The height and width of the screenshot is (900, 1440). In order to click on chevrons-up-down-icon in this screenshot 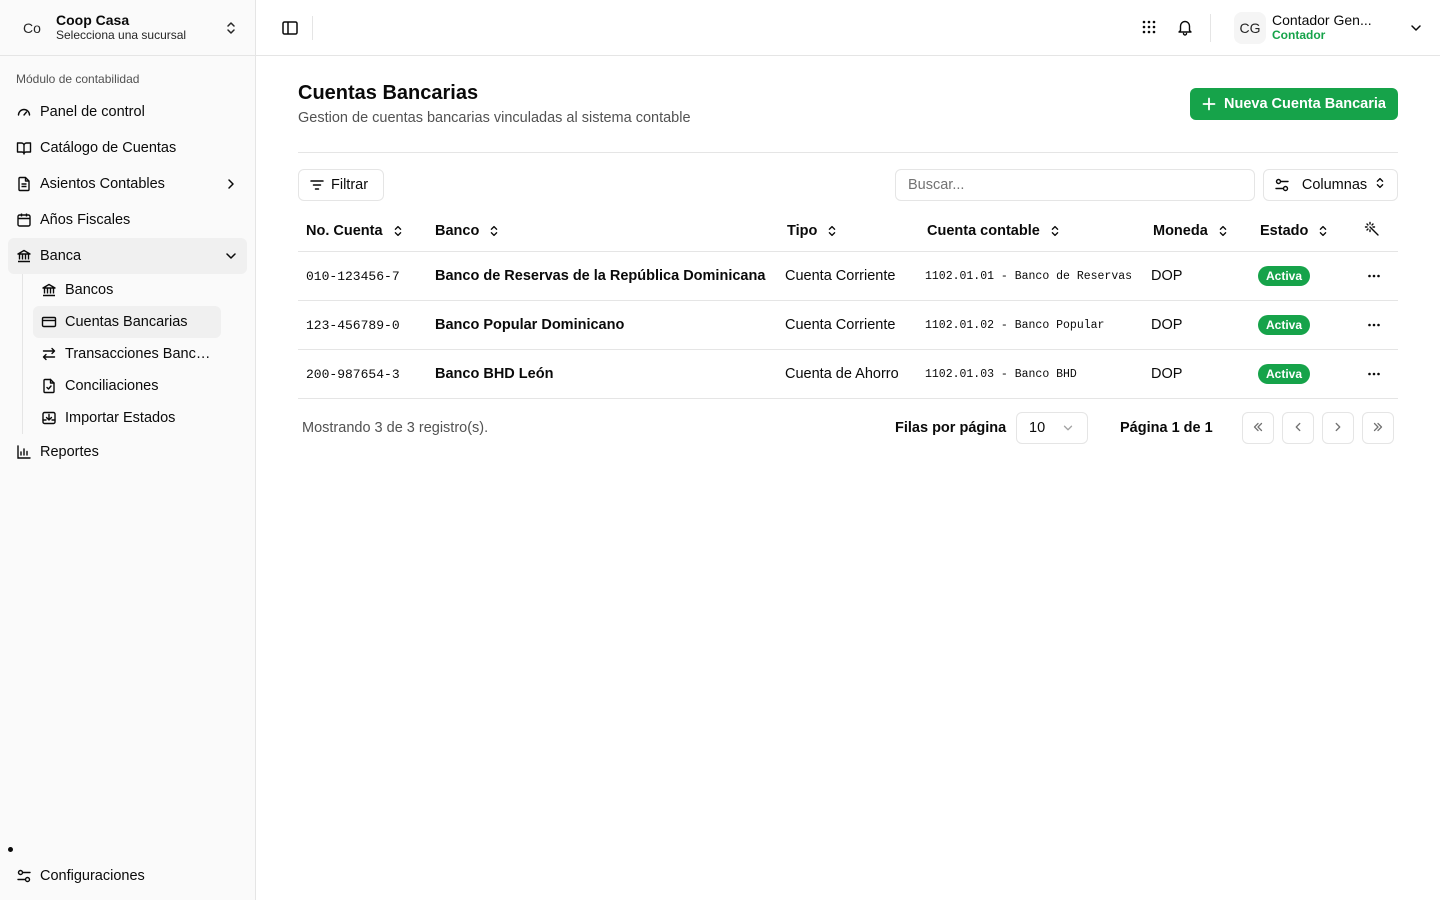, I will do `click(1380, 185)`.